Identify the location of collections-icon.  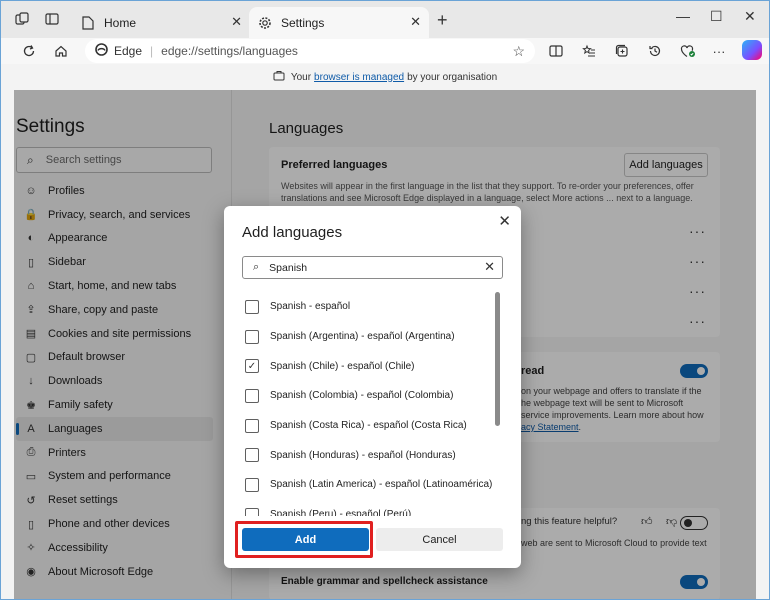
(622, 51).